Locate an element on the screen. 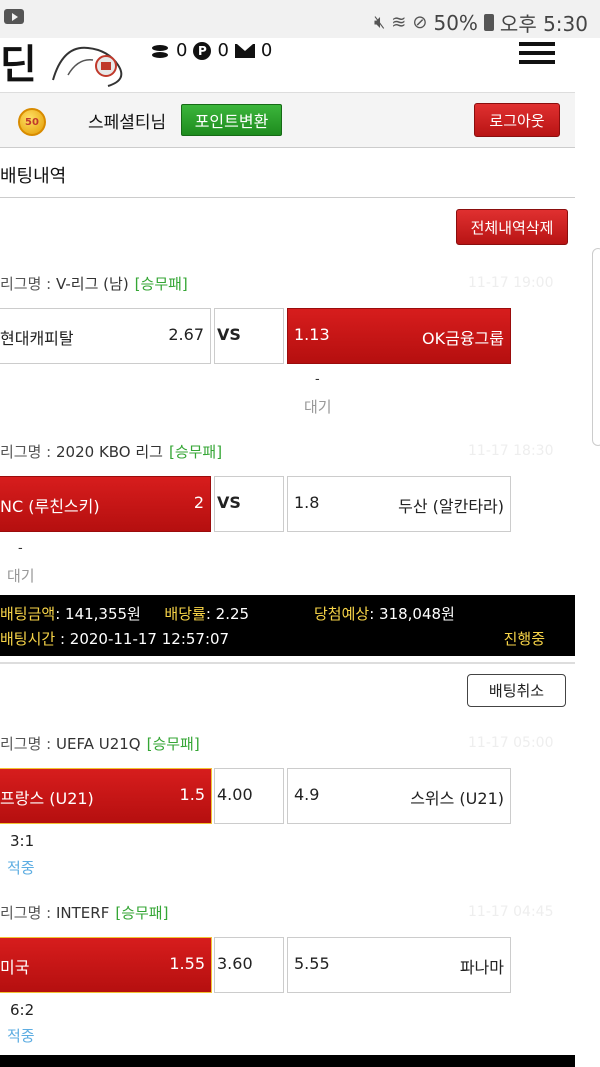  away-team: 두산 (알칸타라) is located at coordinates (451, 506).